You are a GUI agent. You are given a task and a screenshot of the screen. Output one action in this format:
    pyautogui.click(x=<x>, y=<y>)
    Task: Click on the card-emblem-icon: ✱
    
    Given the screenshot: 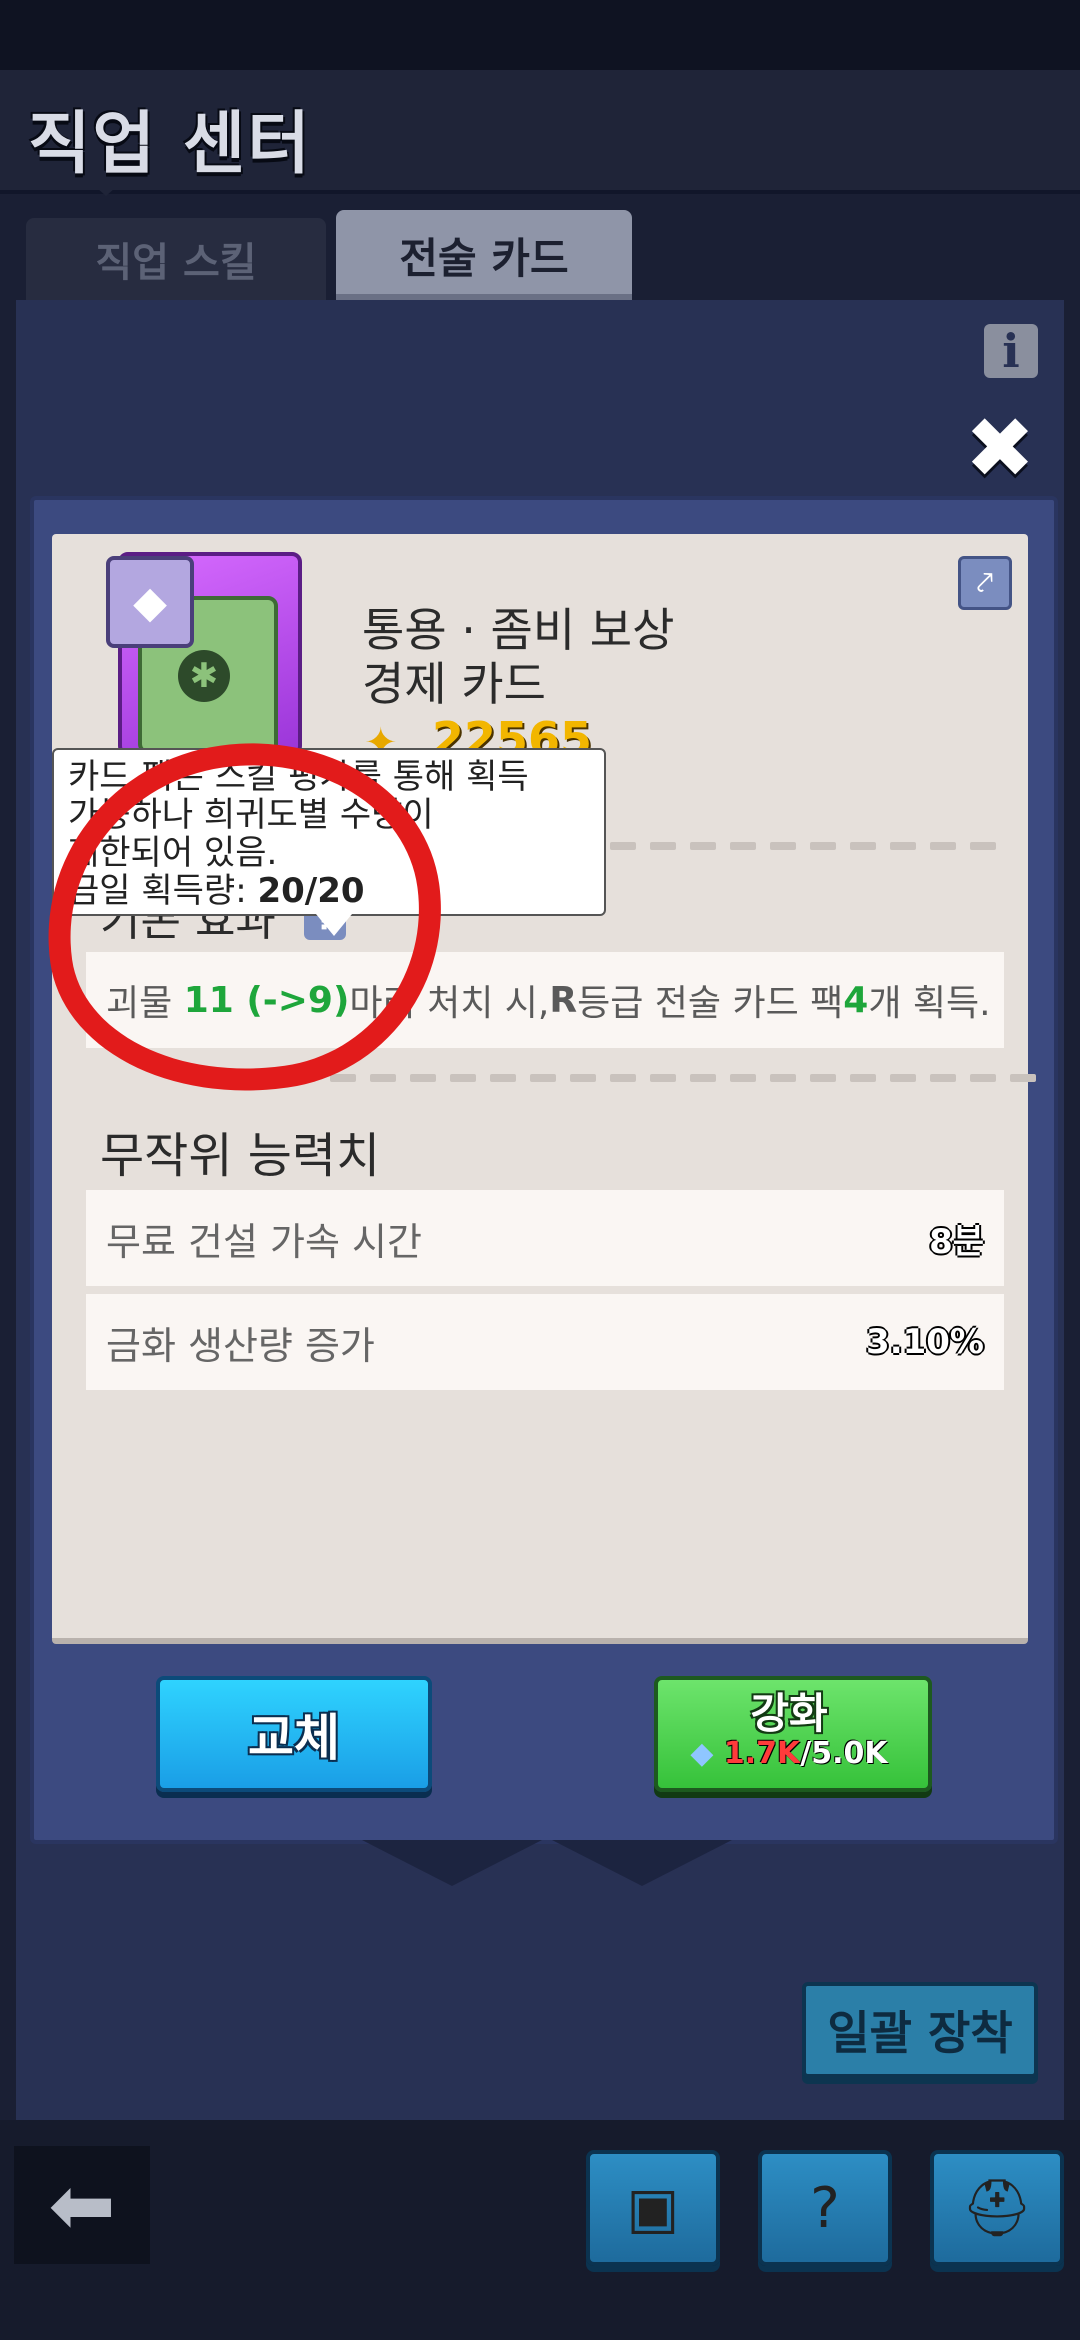 What is the action you would take?
    pyautogui.click(x=204, y=676)
    